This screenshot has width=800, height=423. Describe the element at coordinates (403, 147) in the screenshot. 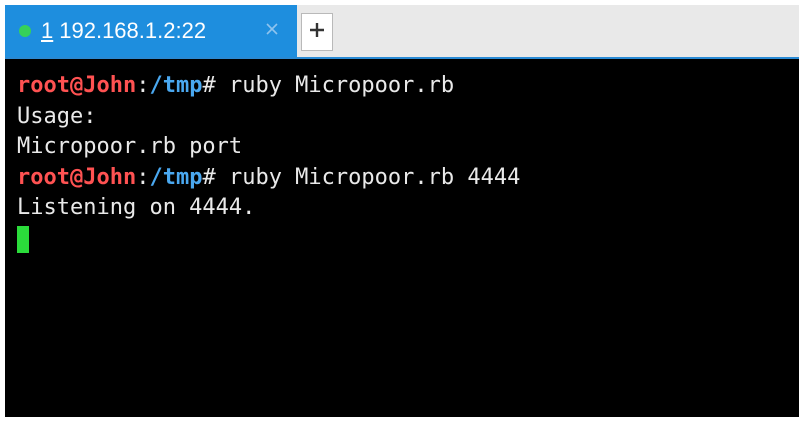

I see `terminal-line: Micropoor.rb port` at that location.